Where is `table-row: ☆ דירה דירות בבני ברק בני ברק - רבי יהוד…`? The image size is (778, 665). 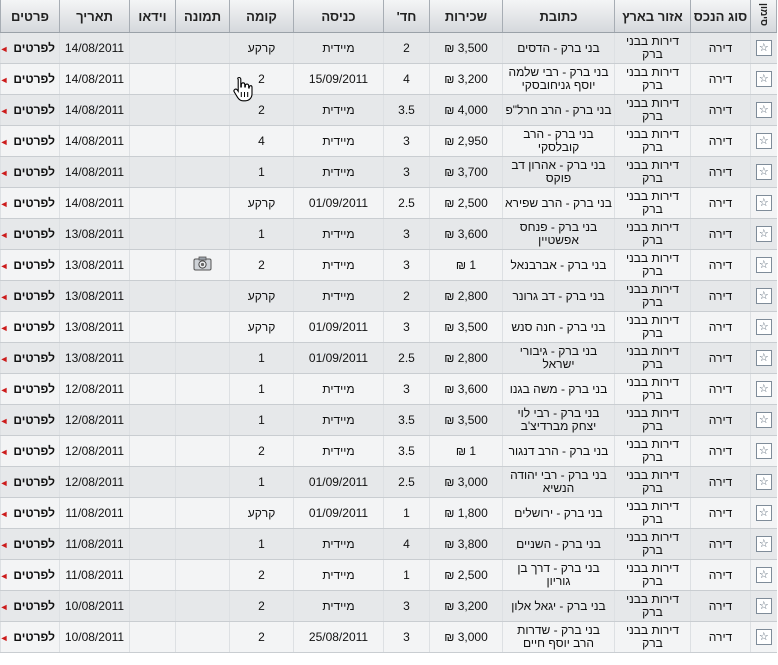 table-row: ☆ דירה דירות בבני ברק בני ברק - רבי יהוד… is located at coordinates (388, 482).